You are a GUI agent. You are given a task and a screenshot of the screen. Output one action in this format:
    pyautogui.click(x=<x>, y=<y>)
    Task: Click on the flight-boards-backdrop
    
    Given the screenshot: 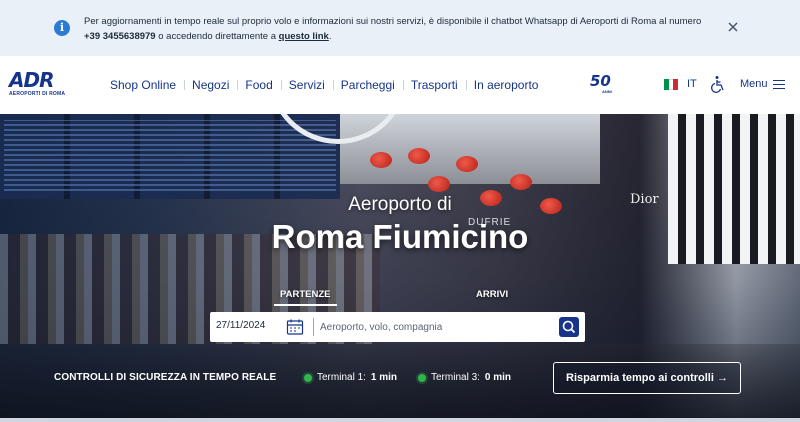 What is the action you would take?
    pyautogui.click(x=170, y=156)
    